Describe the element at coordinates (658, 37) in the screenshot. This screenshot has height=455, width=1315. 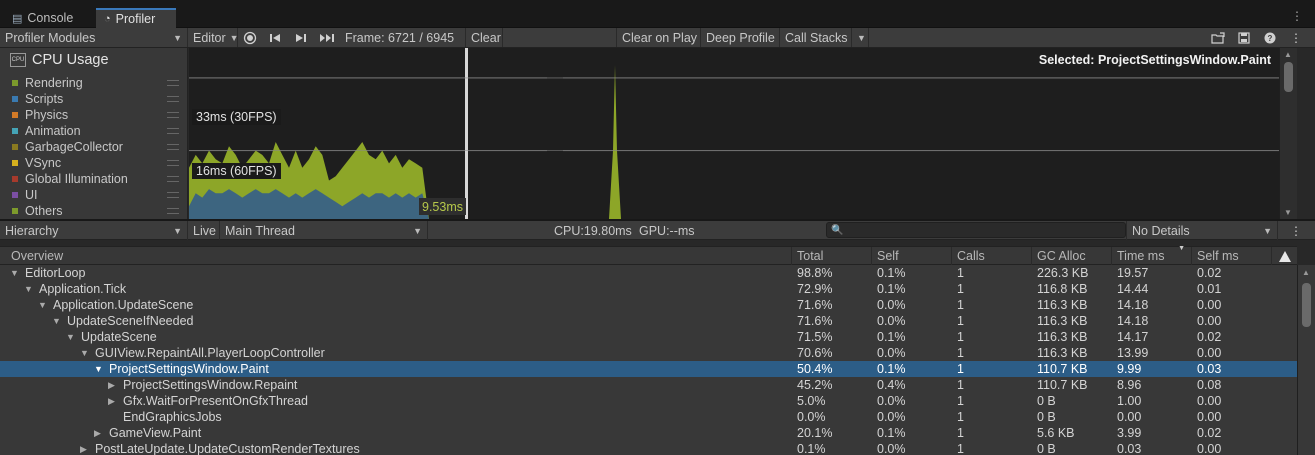
I see `clear-on-play-toggle: Clear on Play` at that location.